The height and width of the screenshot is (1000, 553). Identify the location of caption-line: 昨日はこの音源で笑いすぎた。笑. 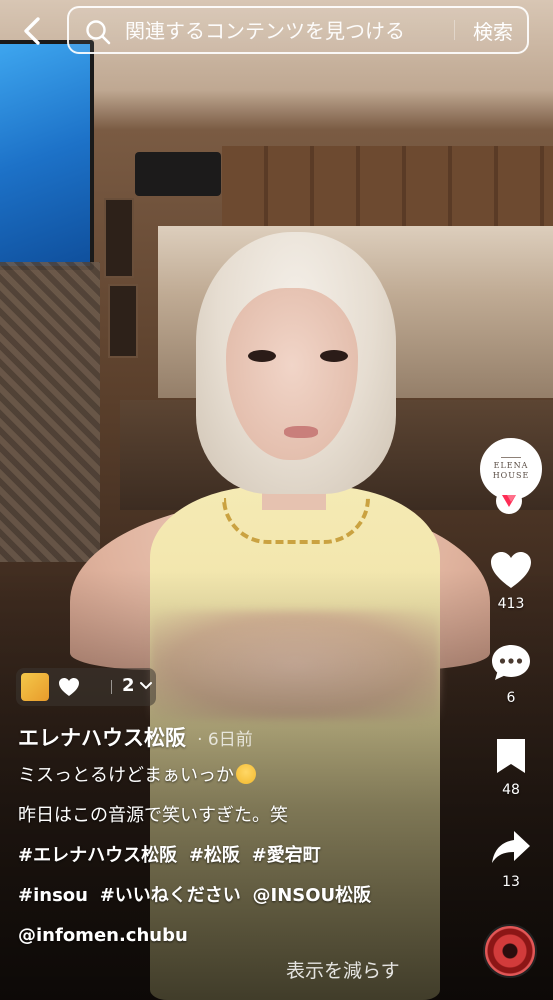
(238, 822).